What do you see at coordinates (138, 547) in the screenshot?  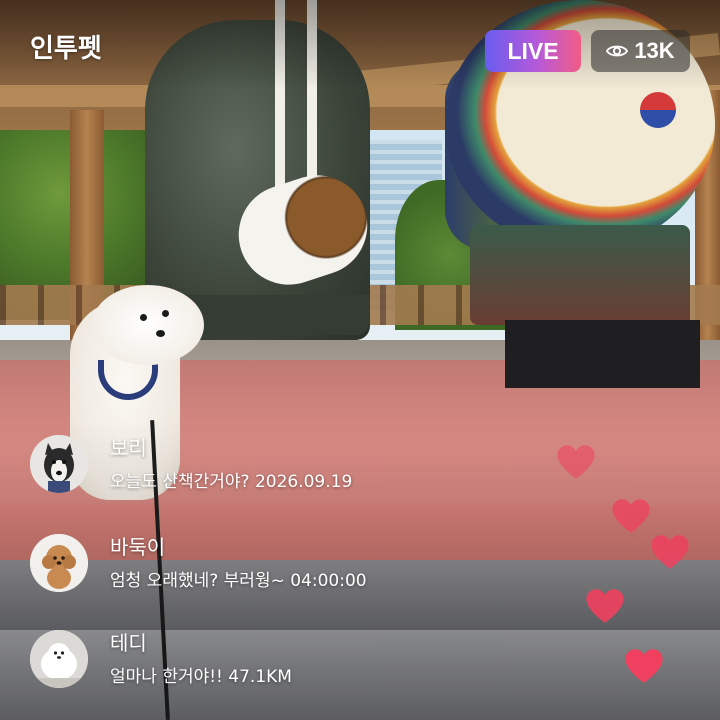 I see `comment-username: 바둑이` at bounding box center [138, 547].